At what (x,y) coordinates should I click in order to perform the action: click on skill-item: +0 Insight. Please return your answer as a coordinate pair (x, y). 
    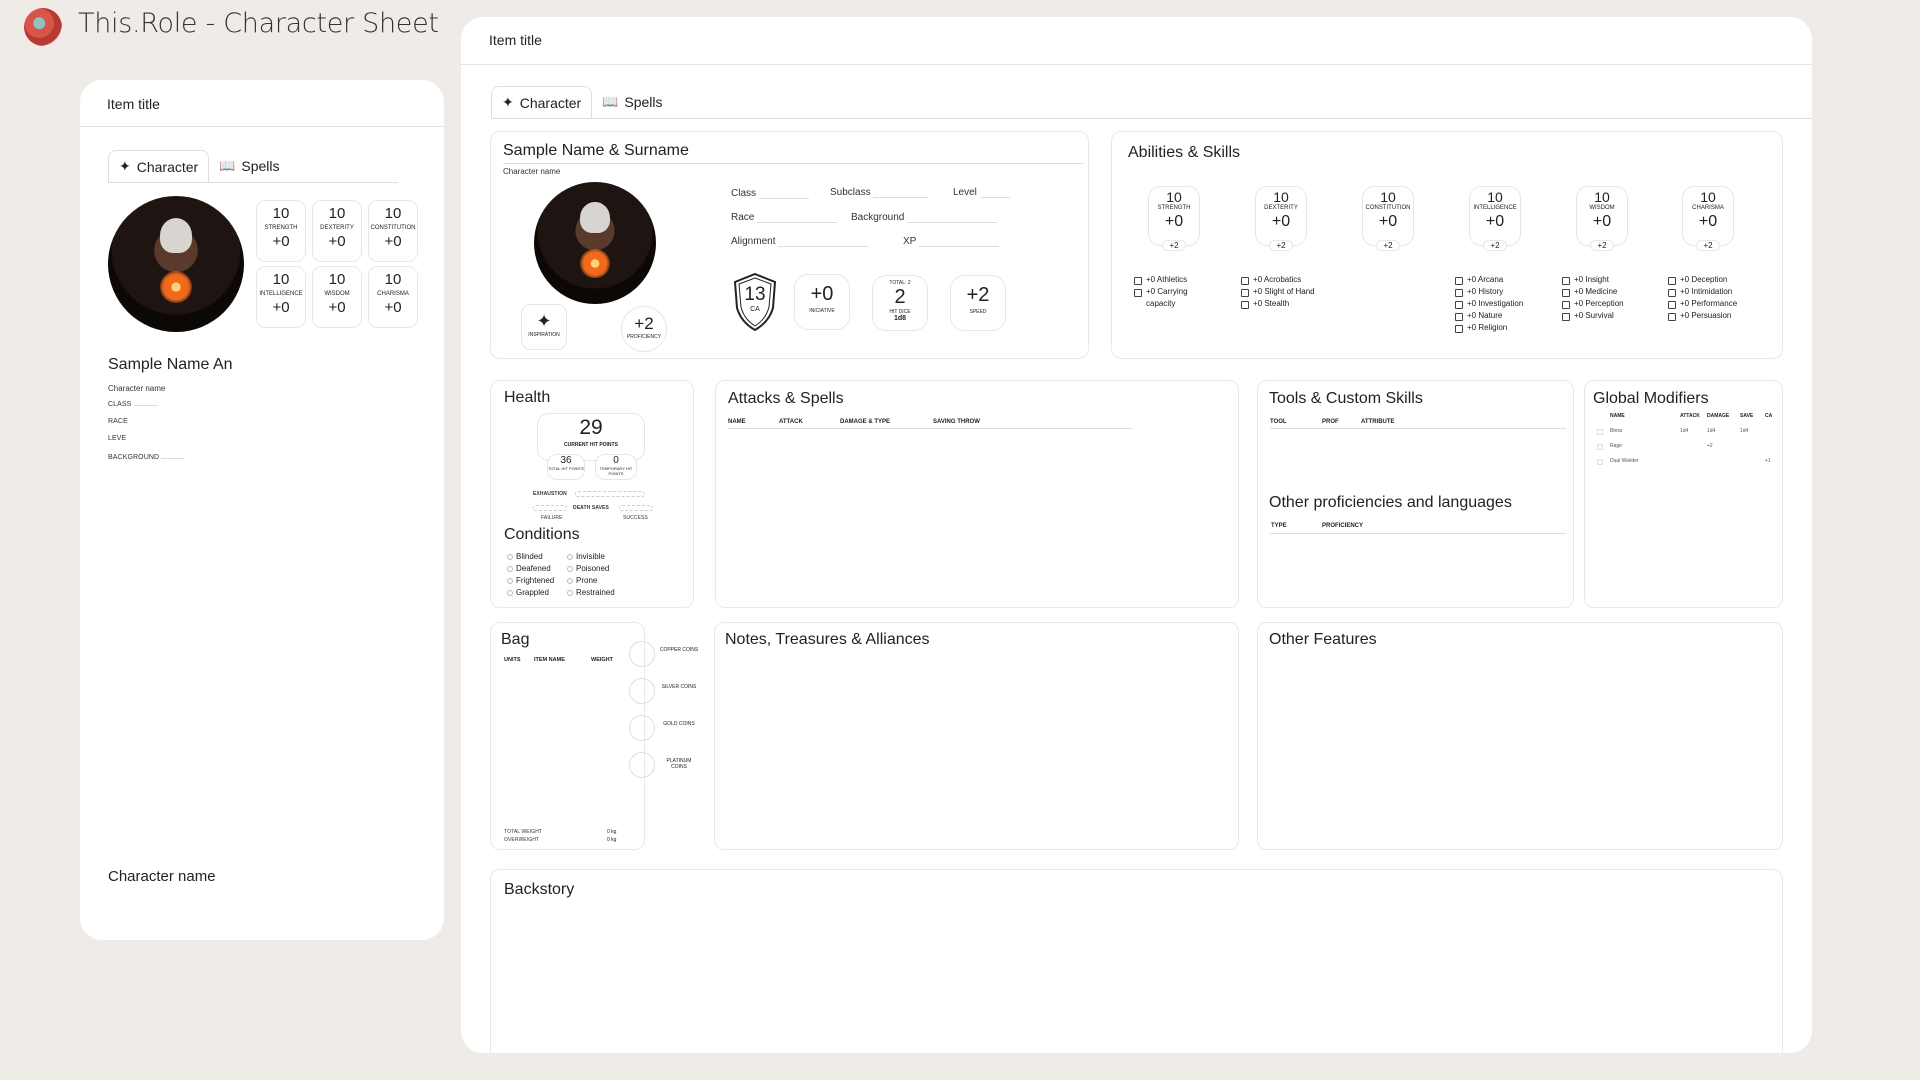
    Looking at the image, I should click on (1612, 280).